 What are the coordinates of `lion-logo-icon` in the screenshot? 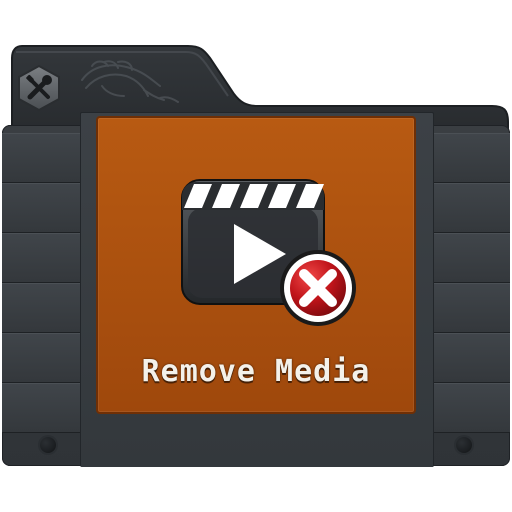 It's located at (130, 81).